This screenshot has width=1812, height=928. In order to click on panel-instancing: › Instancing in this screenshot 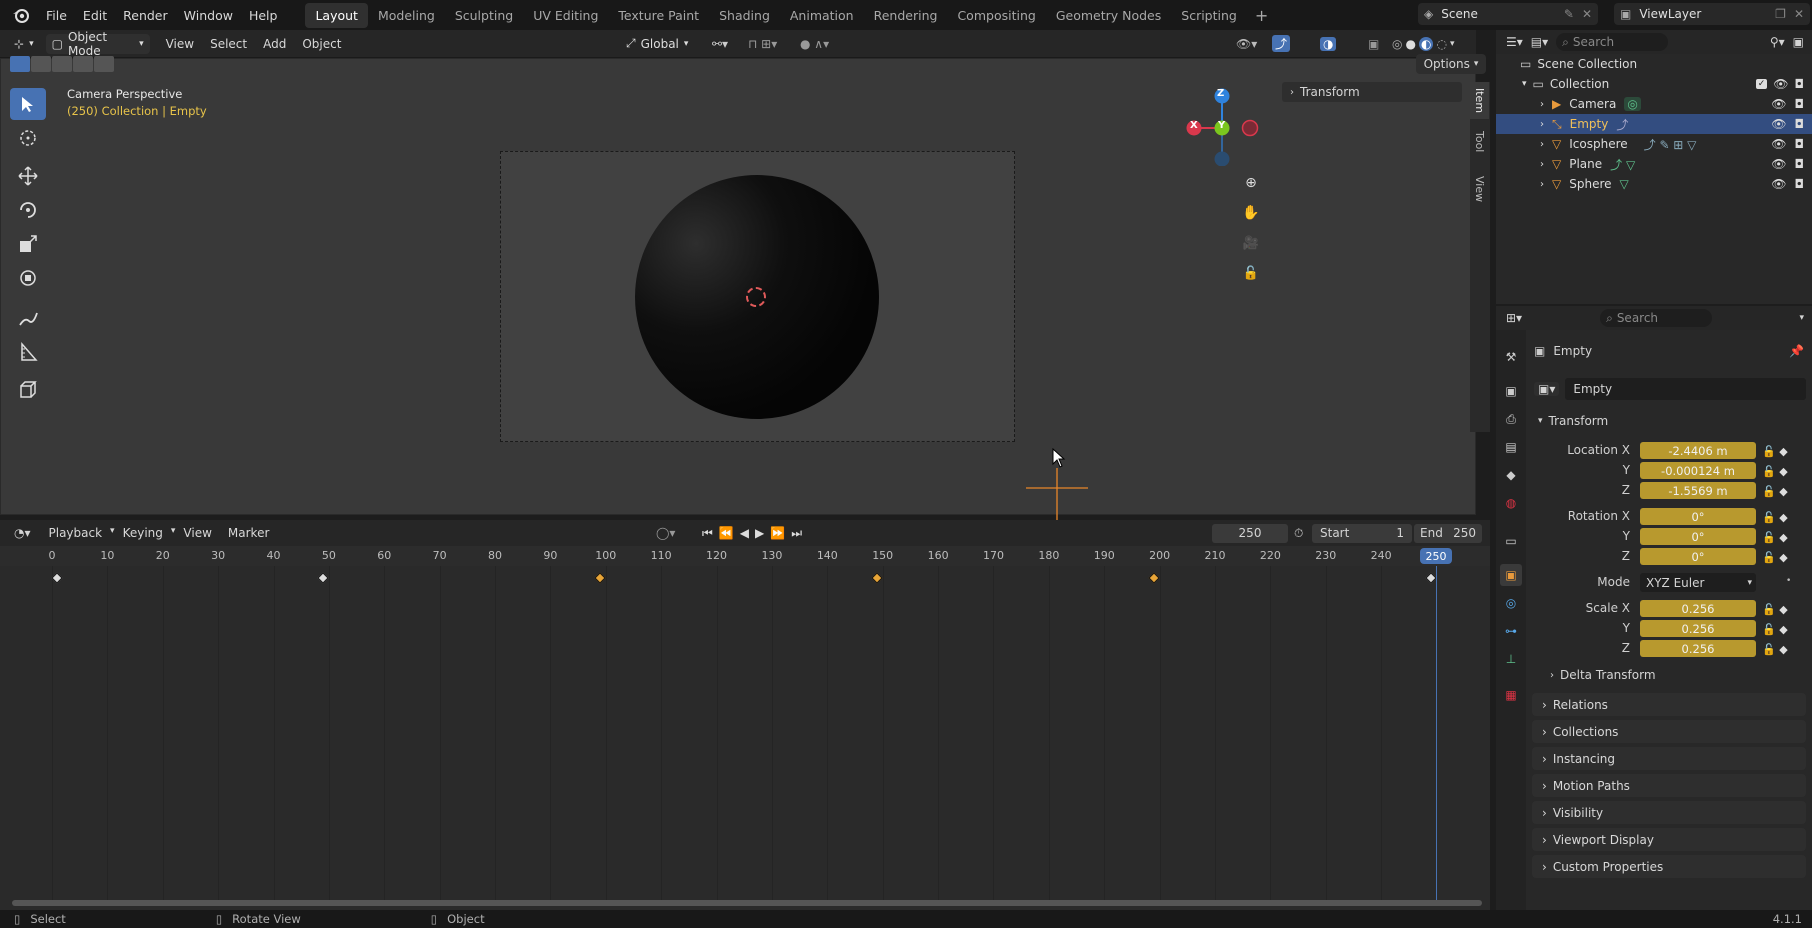, I will do `click(1669, 758)`.